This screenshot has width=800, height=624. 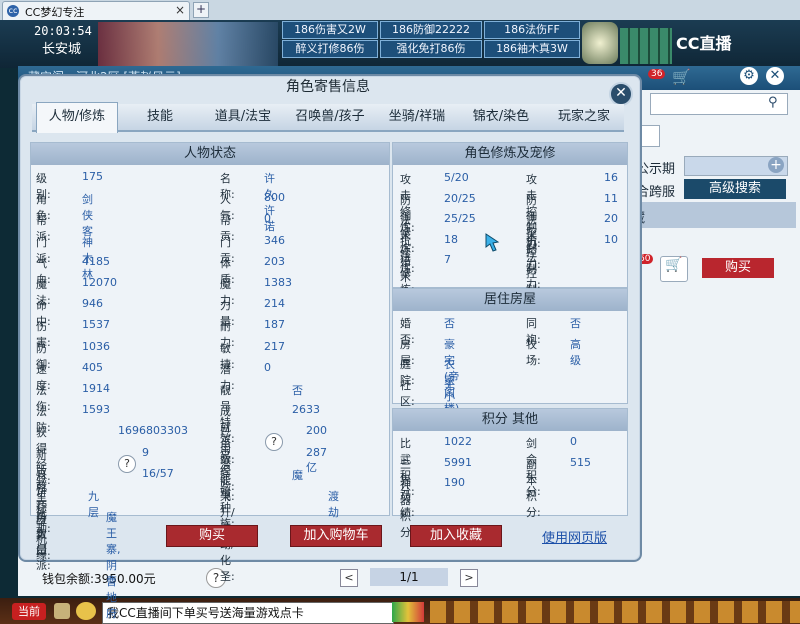 I want to click on emoji-icon, so click(x=86, y=611).